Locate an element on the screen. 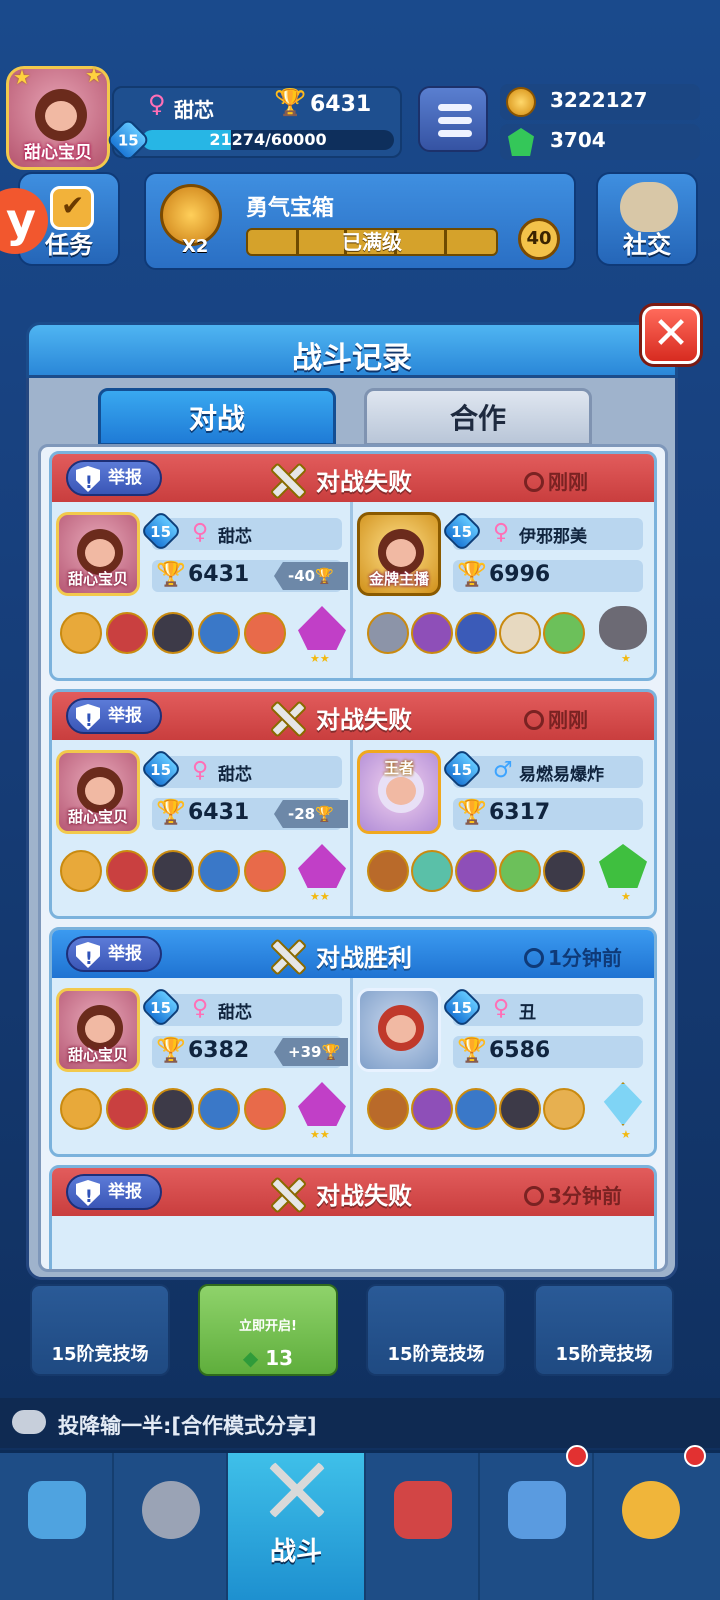 The height and width of the screenshot is (1600, 720). player-name: 甜芯 is located at coordinates (235, 775).